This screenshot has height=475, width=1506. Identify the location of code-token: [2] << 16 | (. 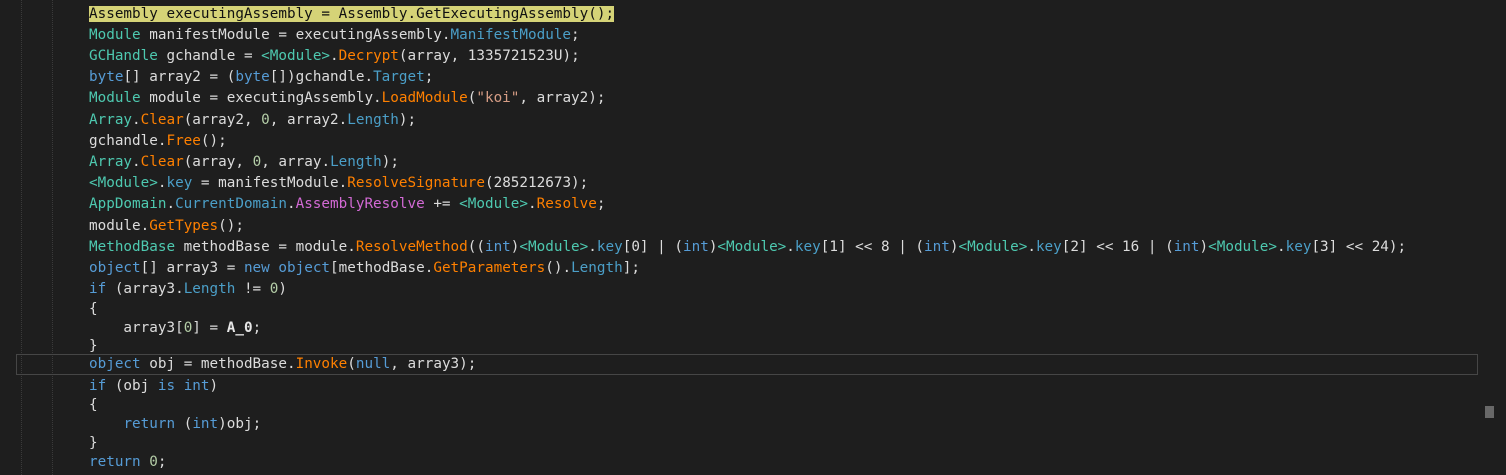
(1117, 247).